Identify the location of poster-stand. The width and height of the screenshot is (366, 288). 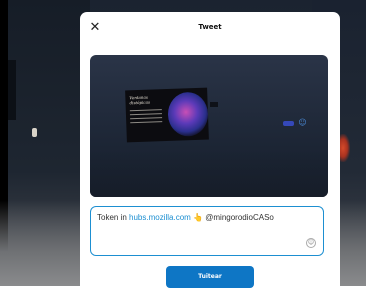
(214, 104).